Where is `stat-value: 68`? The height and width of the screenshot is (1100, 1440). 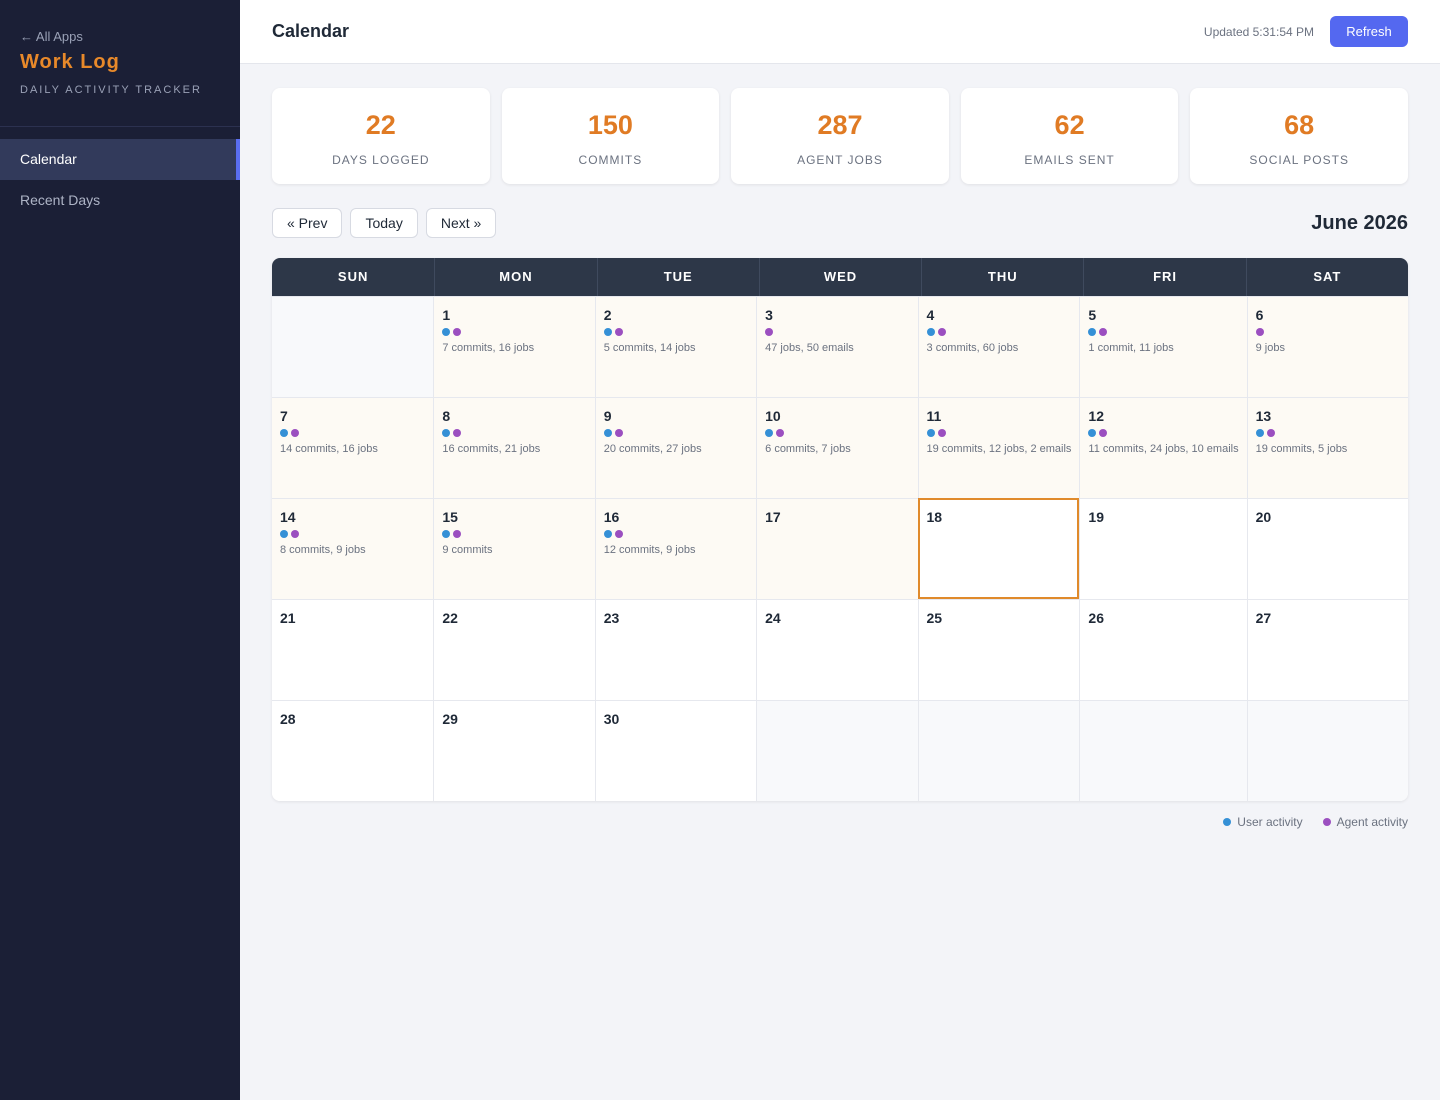
stat-value: 68 is located at coordinates (1299, 125).